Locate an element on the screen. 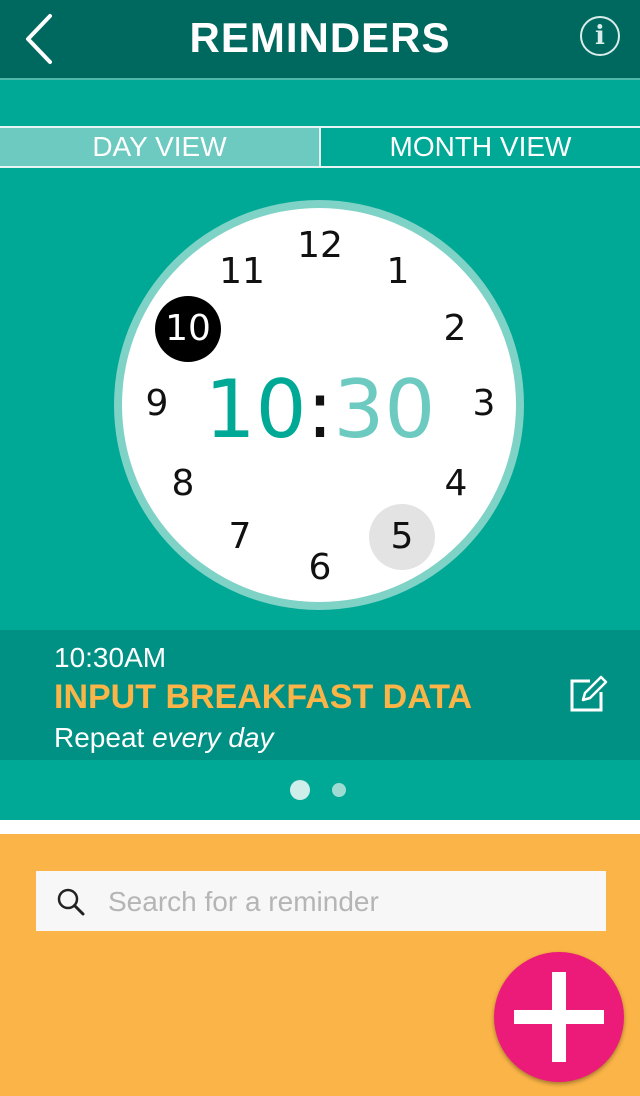 This screenshot has height=1096, width=640. clock-number-11: 11 is located at coordinates (242, 272).